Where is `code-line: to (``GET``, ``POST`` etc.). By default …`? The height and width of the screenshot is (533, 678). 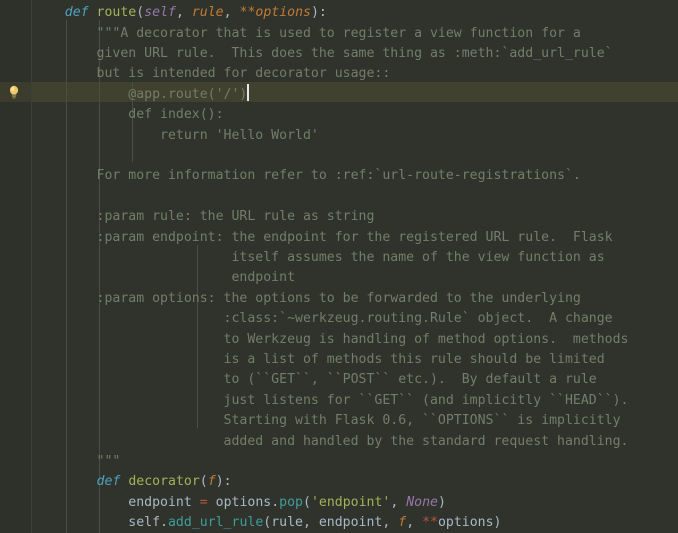 code-line: to (``GET``, ``POST`` etc.). By default … is located at coordinates (315, 380).